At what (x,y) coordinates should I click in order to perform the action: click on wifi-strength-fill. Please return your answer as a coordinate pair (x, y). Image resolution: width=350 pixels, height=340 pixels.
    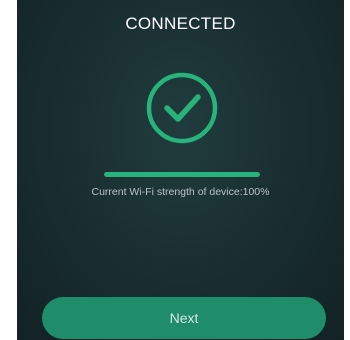
    Looking at the image, I should click on (182, 174).